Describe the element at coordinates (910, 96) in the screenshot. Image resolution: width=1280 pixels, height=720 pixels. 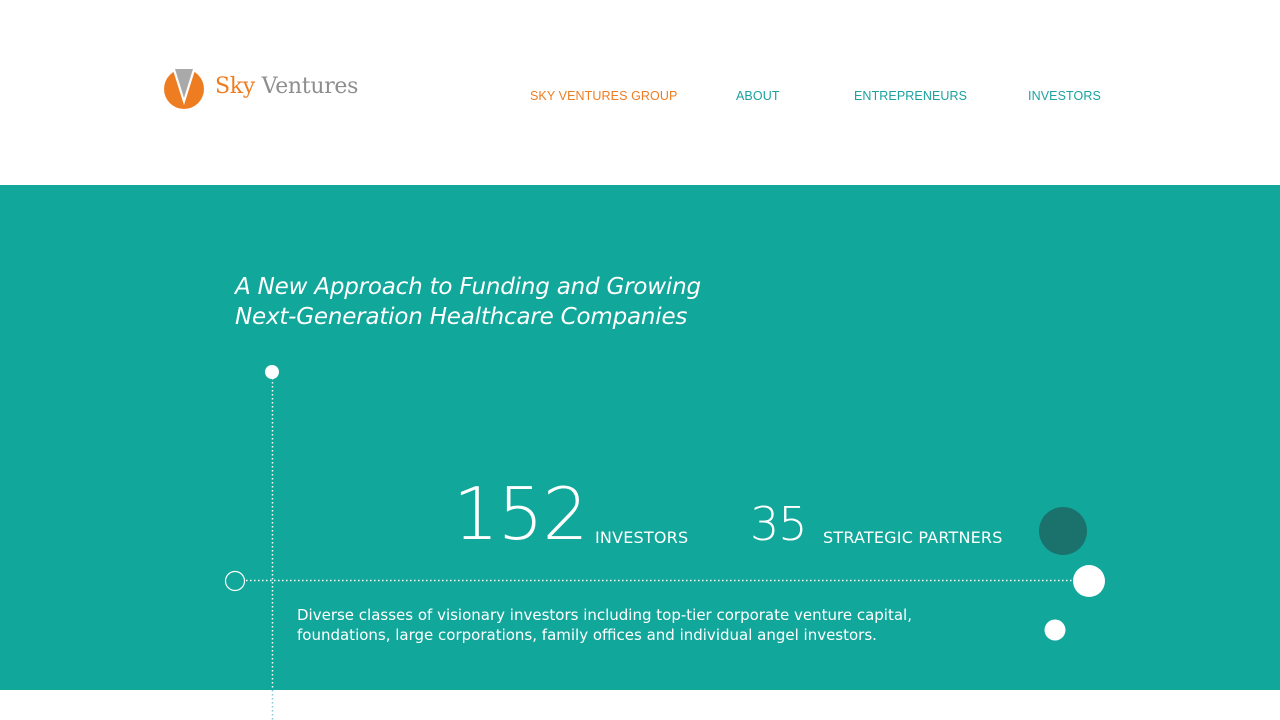
I see `nav-item-entrepreneurs: ENTREPRENEURS` at that location.